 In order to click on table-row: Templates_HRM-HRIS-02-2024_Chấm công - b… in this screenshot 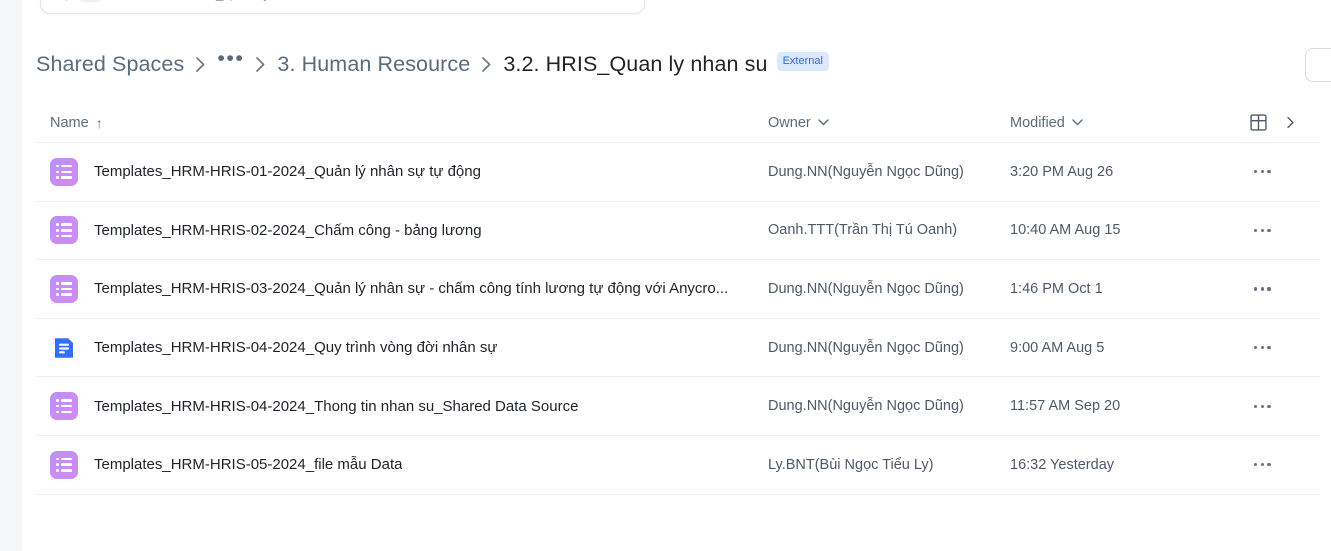, I will do `click(678, 231)`.